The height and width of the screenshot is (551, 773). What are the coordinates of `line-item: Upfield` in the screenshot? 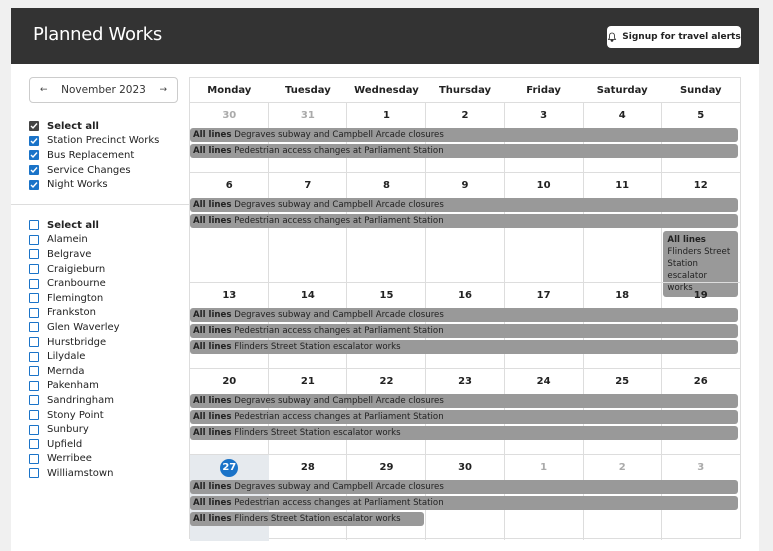 It's located at (74, 444).